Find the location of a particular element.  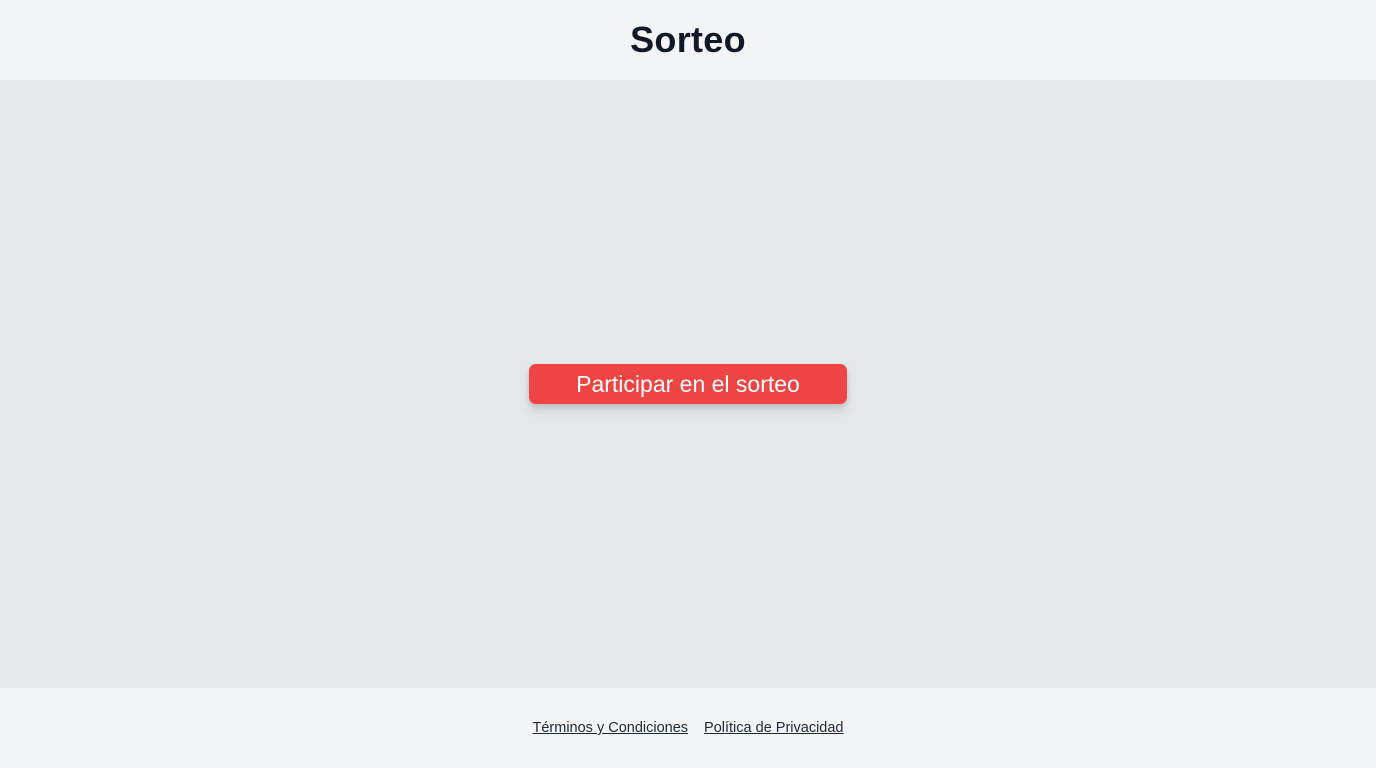

page-header: Sorteo is located at coordinates (688, 40).